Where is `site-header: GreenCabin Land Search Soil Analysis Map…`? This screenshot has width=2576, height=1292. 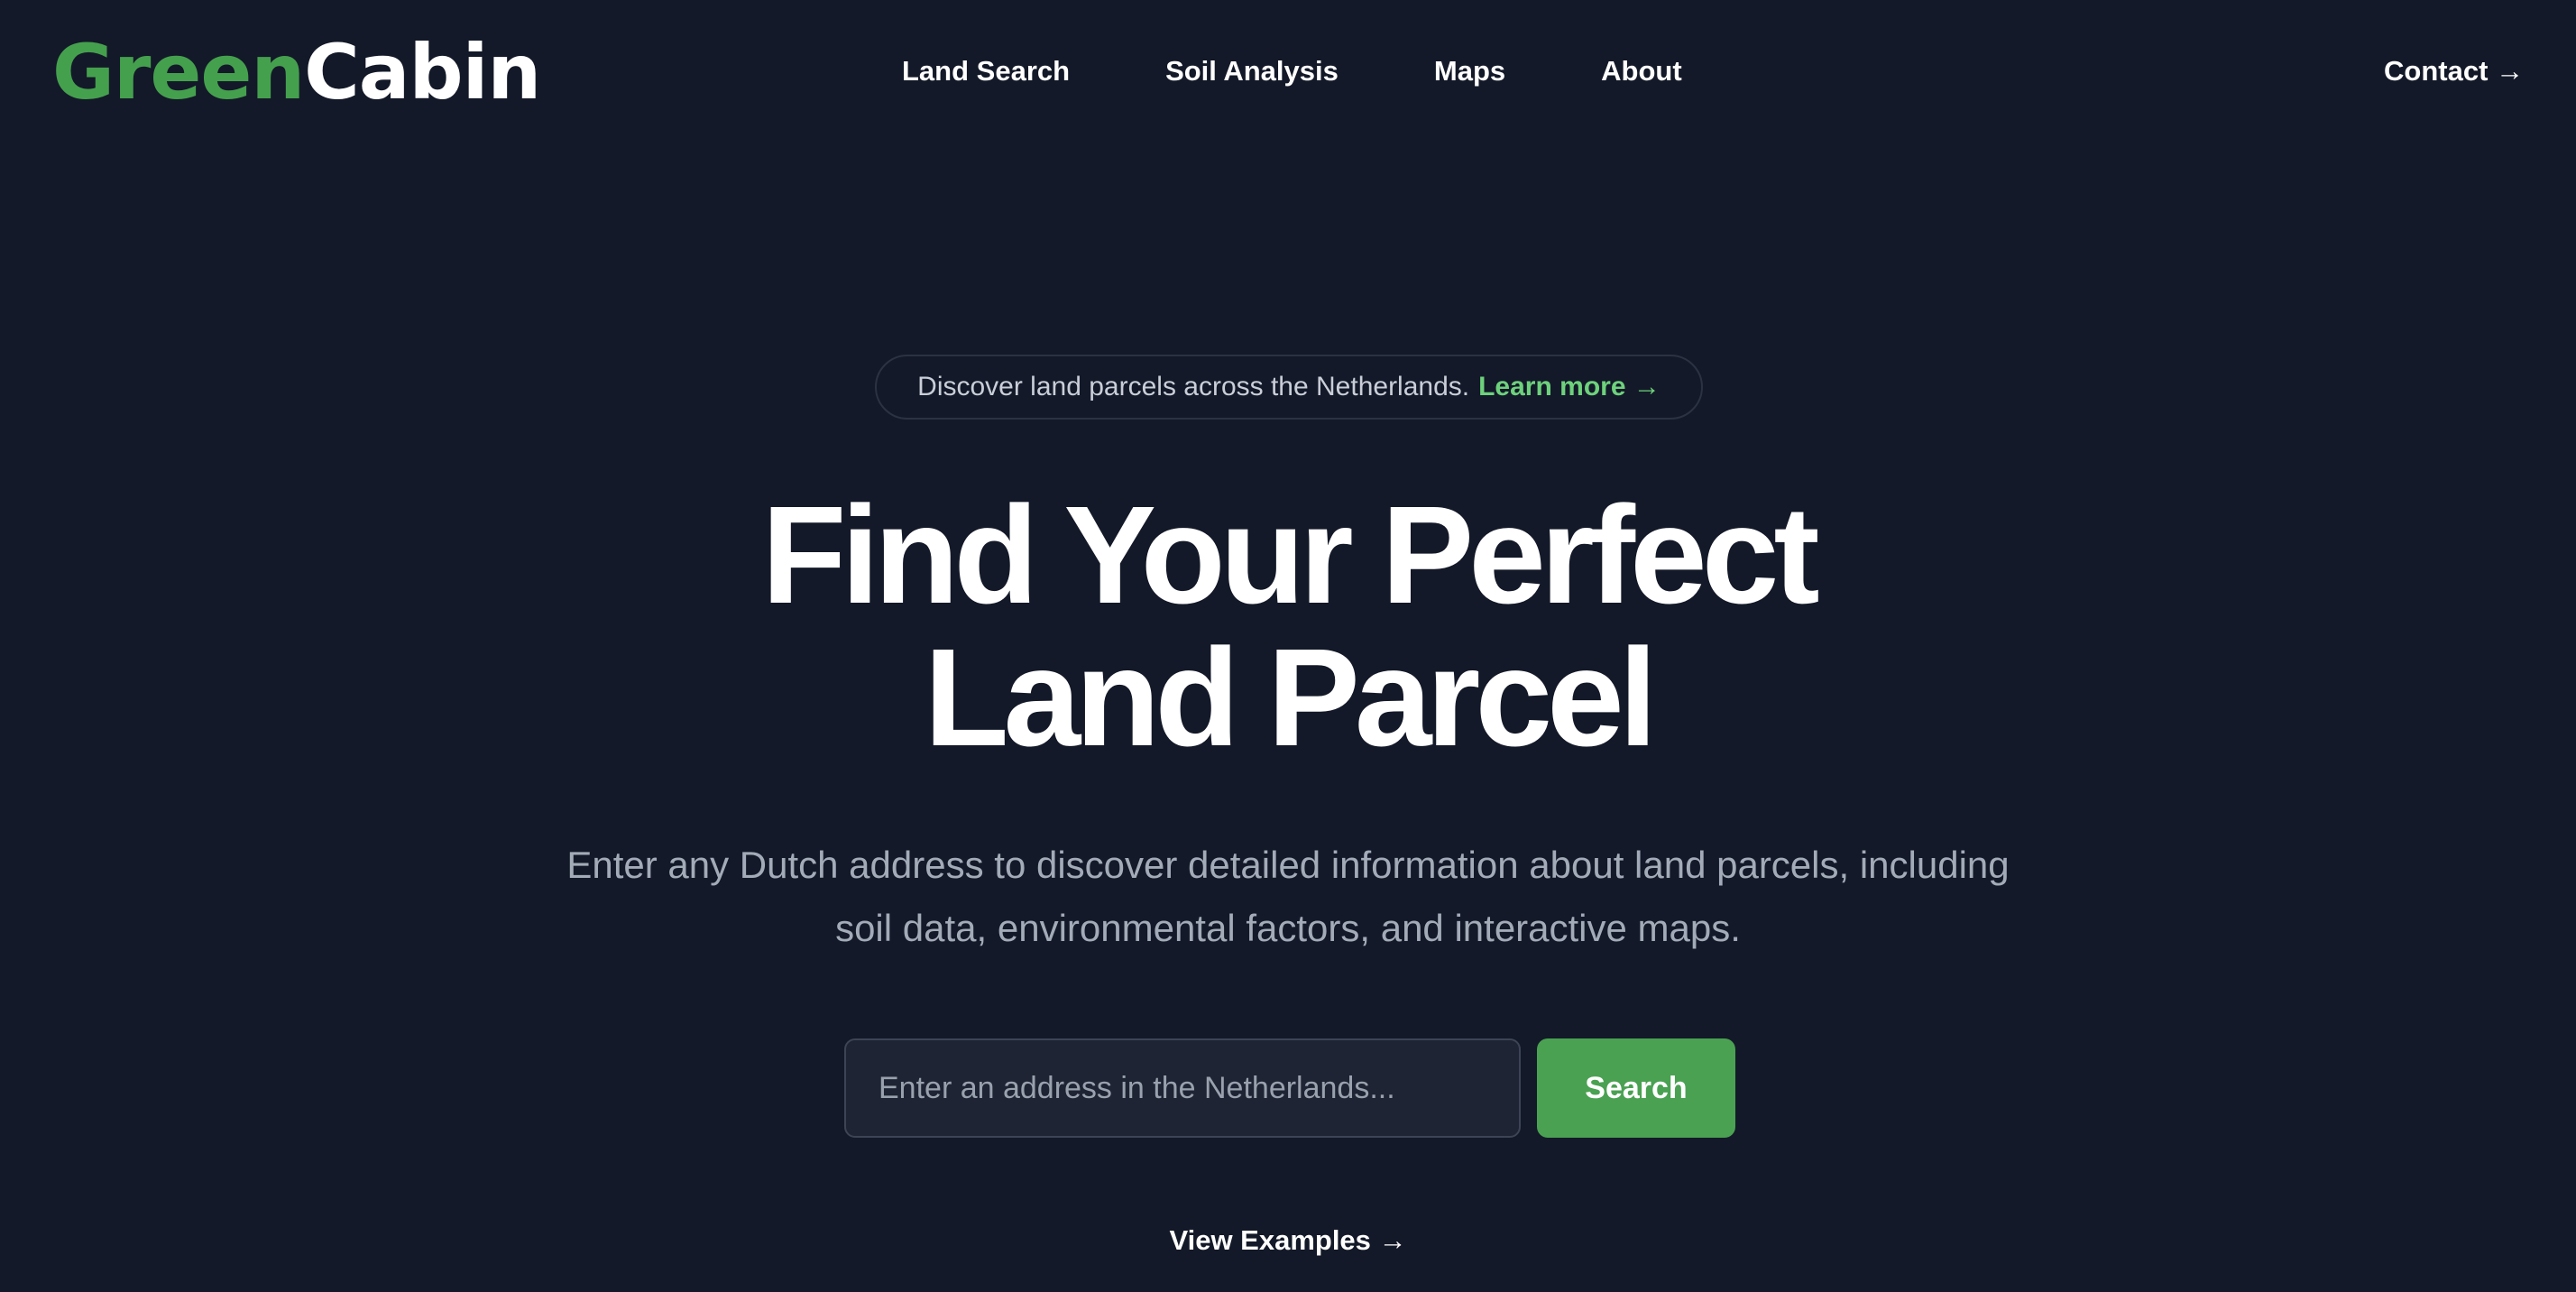
site-header: GreenCabin Land Search Soil Analysis Map… is located at coordinates (1288, 72).